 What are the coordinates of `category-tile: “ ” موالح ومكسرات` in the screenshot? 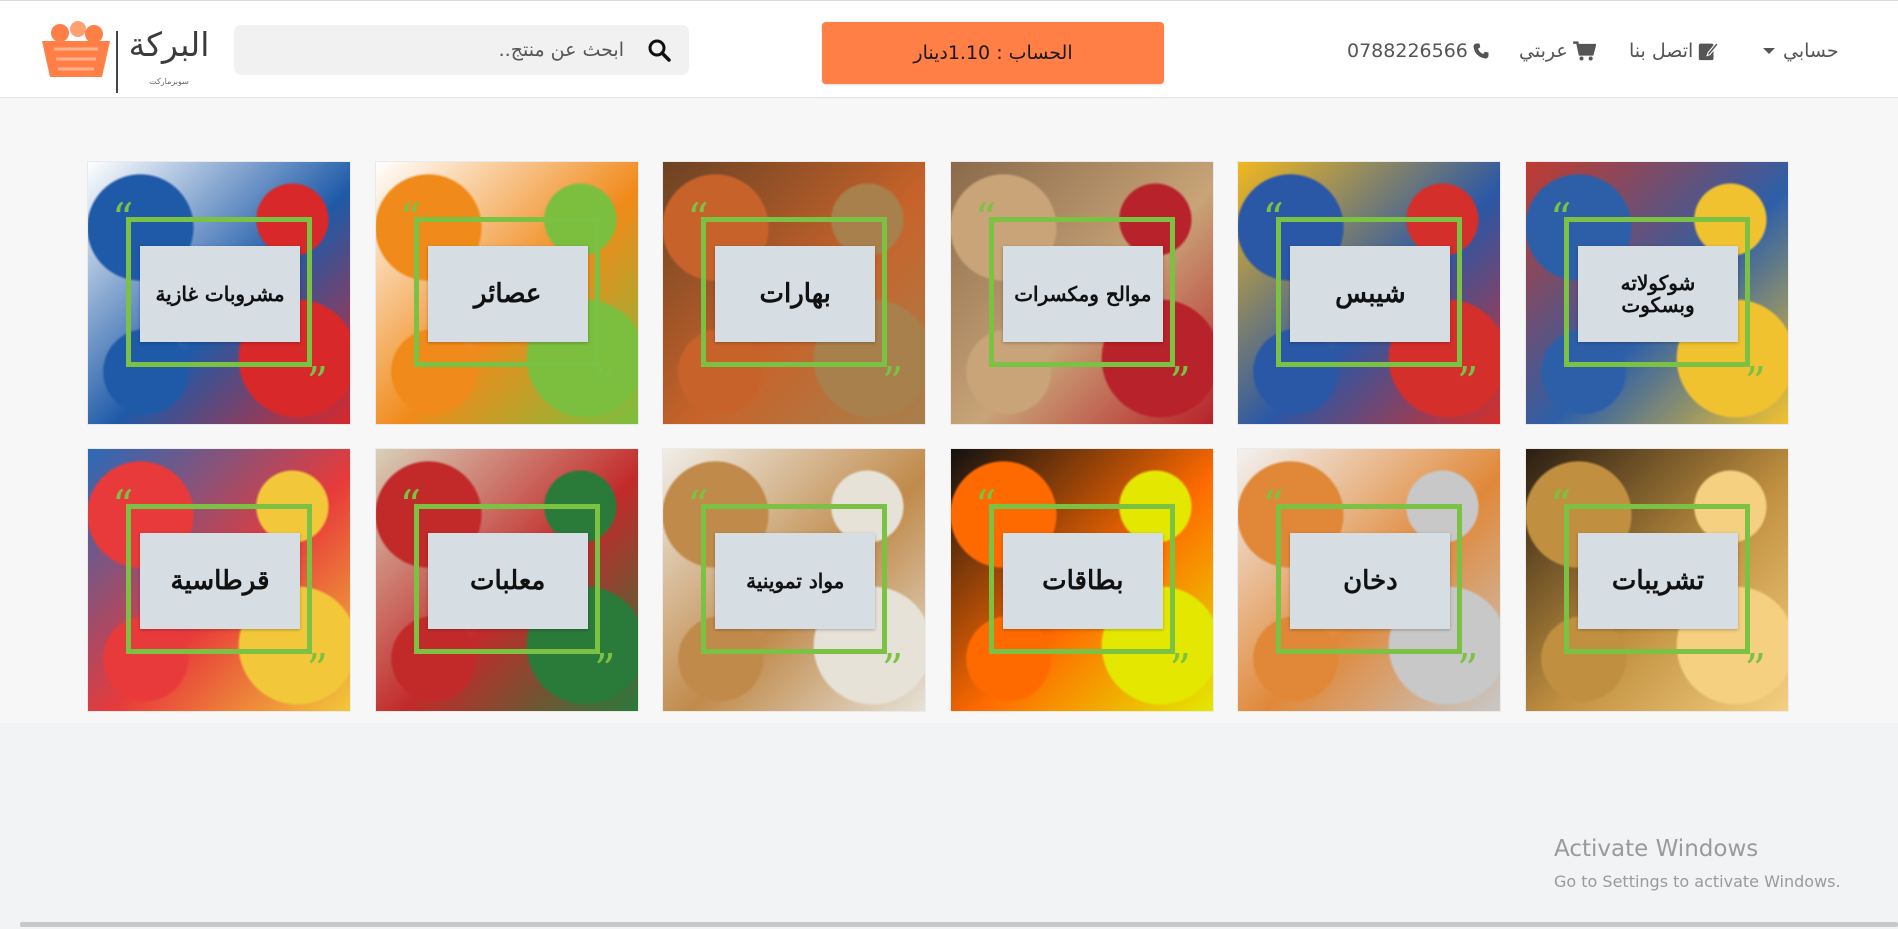 It's located at (1081, 293).